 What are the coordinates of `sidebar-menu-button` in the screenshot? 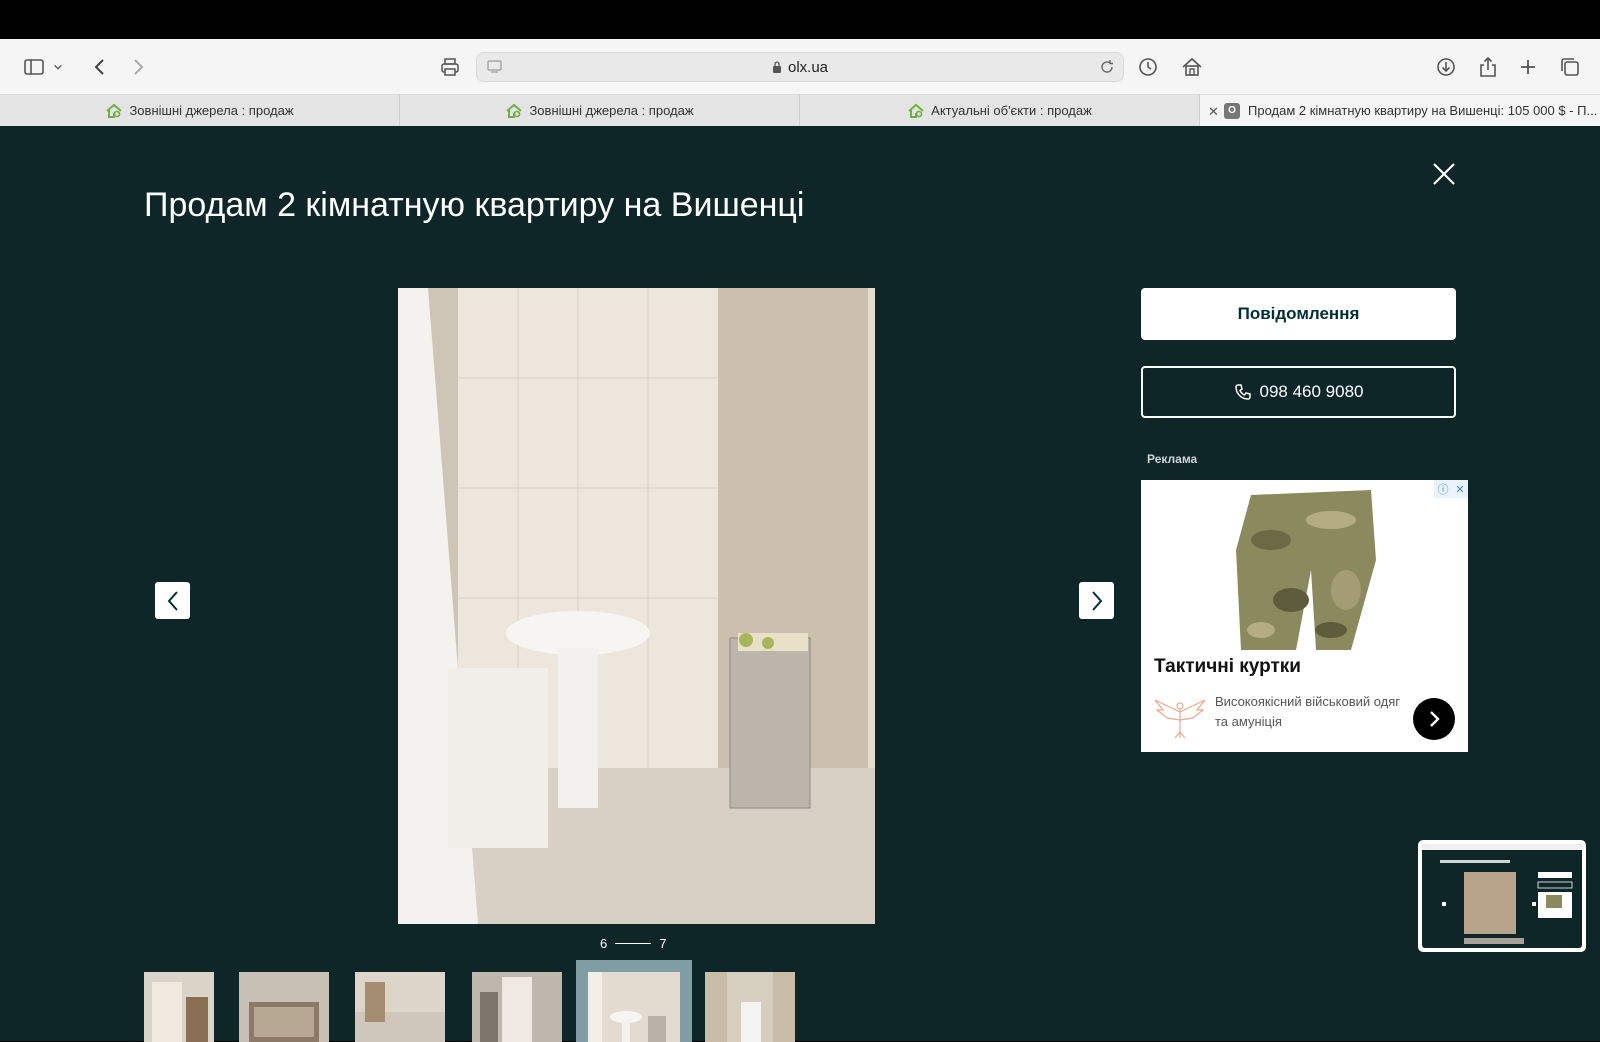 It's located at (58, 67).